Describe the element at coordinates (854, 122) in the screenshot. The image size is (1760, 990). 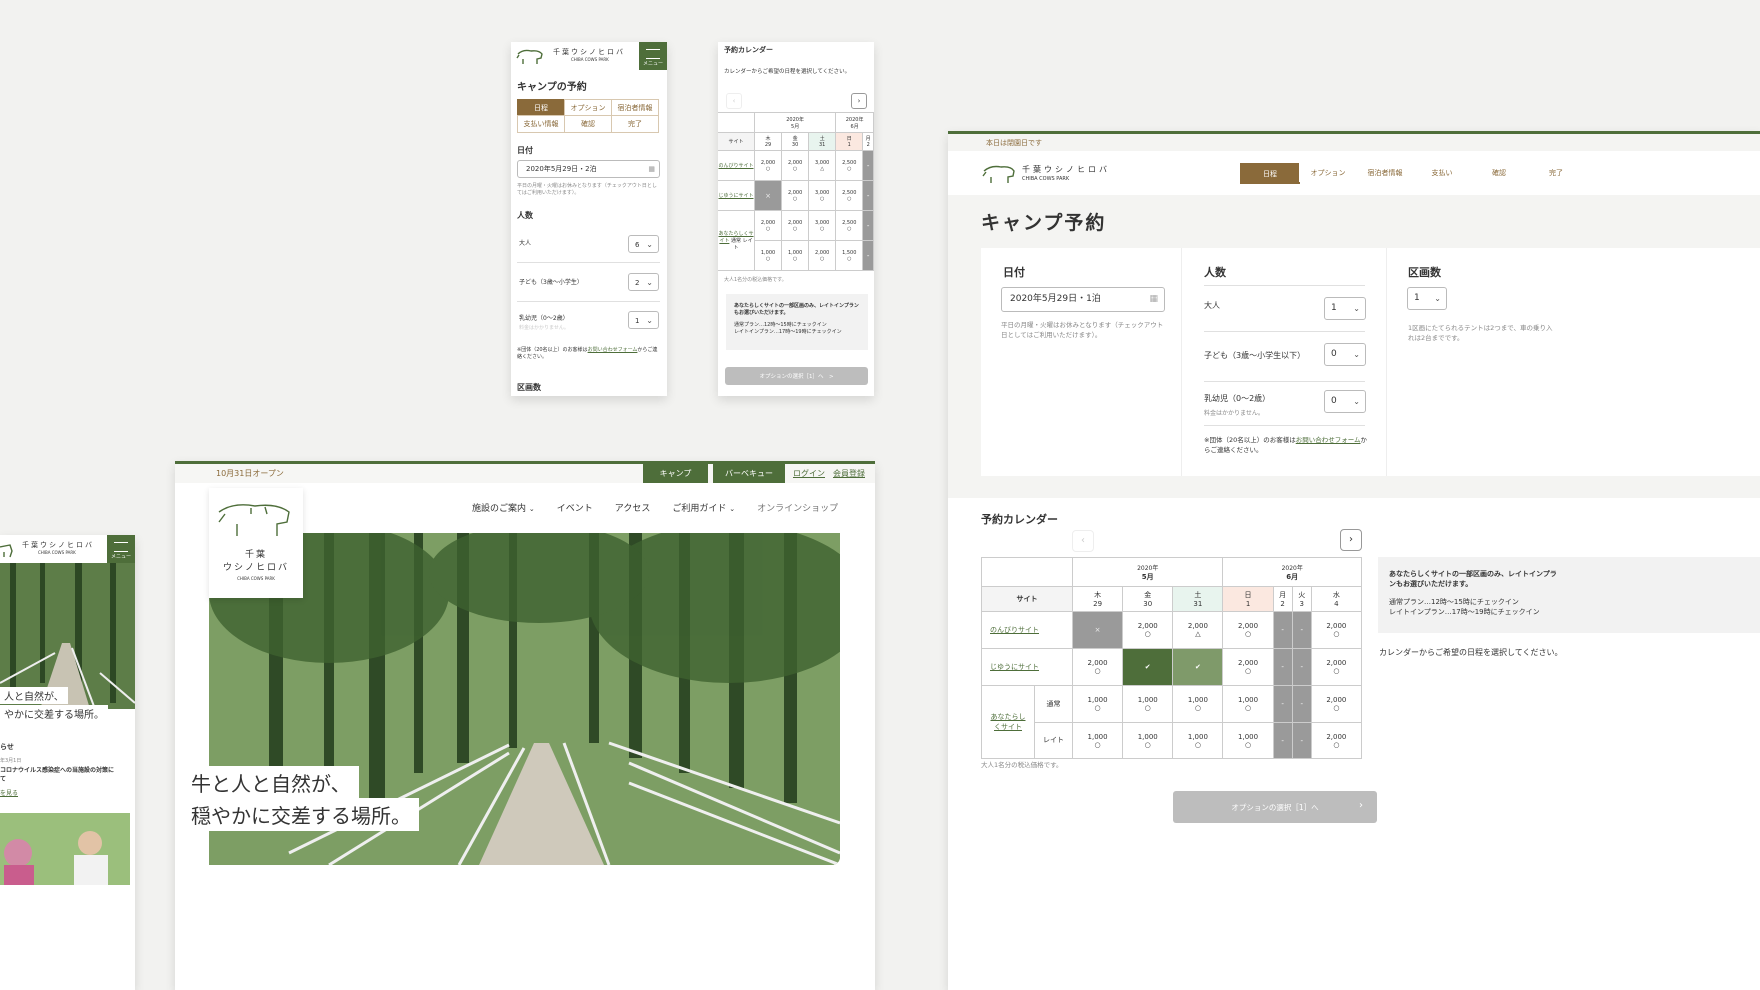
I see `month-header: 2020年 6月` at that location.